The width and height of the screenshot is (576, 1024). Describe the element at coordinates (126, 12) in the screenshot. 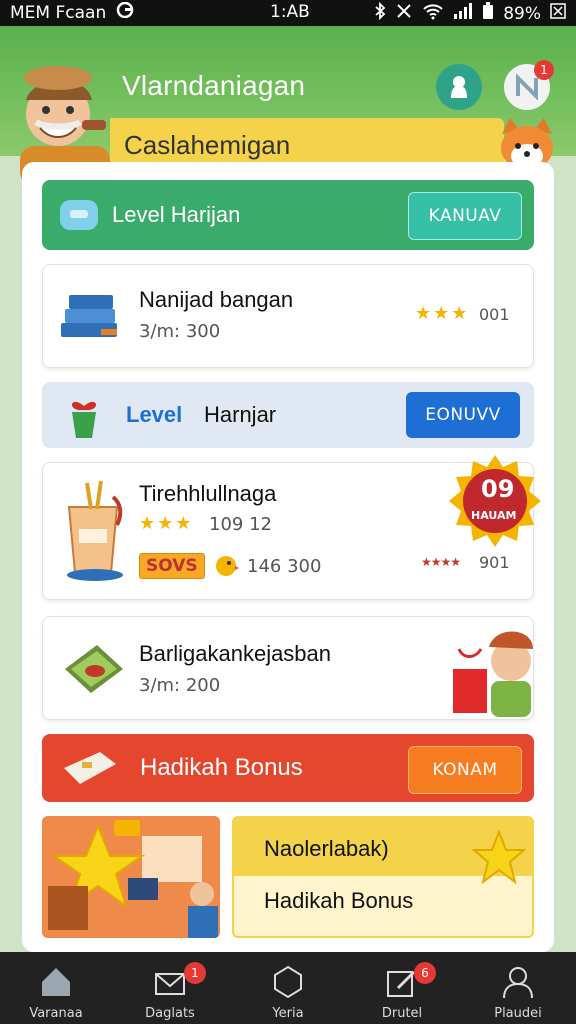

I see `app-notification-icon` at that location.